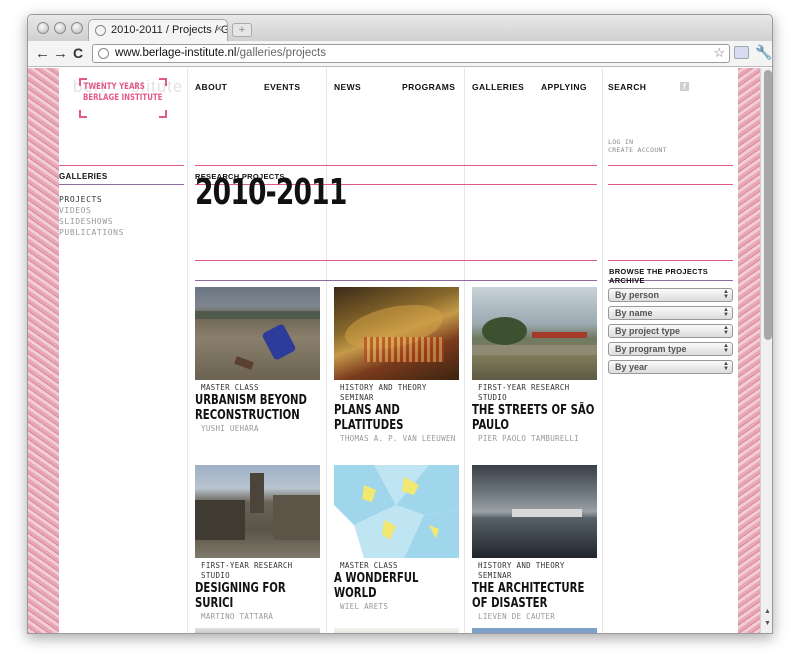 The height and width of the screenshot is (671, 800). Describe the element at coordinates (282, 87) in the screenshot. I see `menu-events: EVENTS` at that location.